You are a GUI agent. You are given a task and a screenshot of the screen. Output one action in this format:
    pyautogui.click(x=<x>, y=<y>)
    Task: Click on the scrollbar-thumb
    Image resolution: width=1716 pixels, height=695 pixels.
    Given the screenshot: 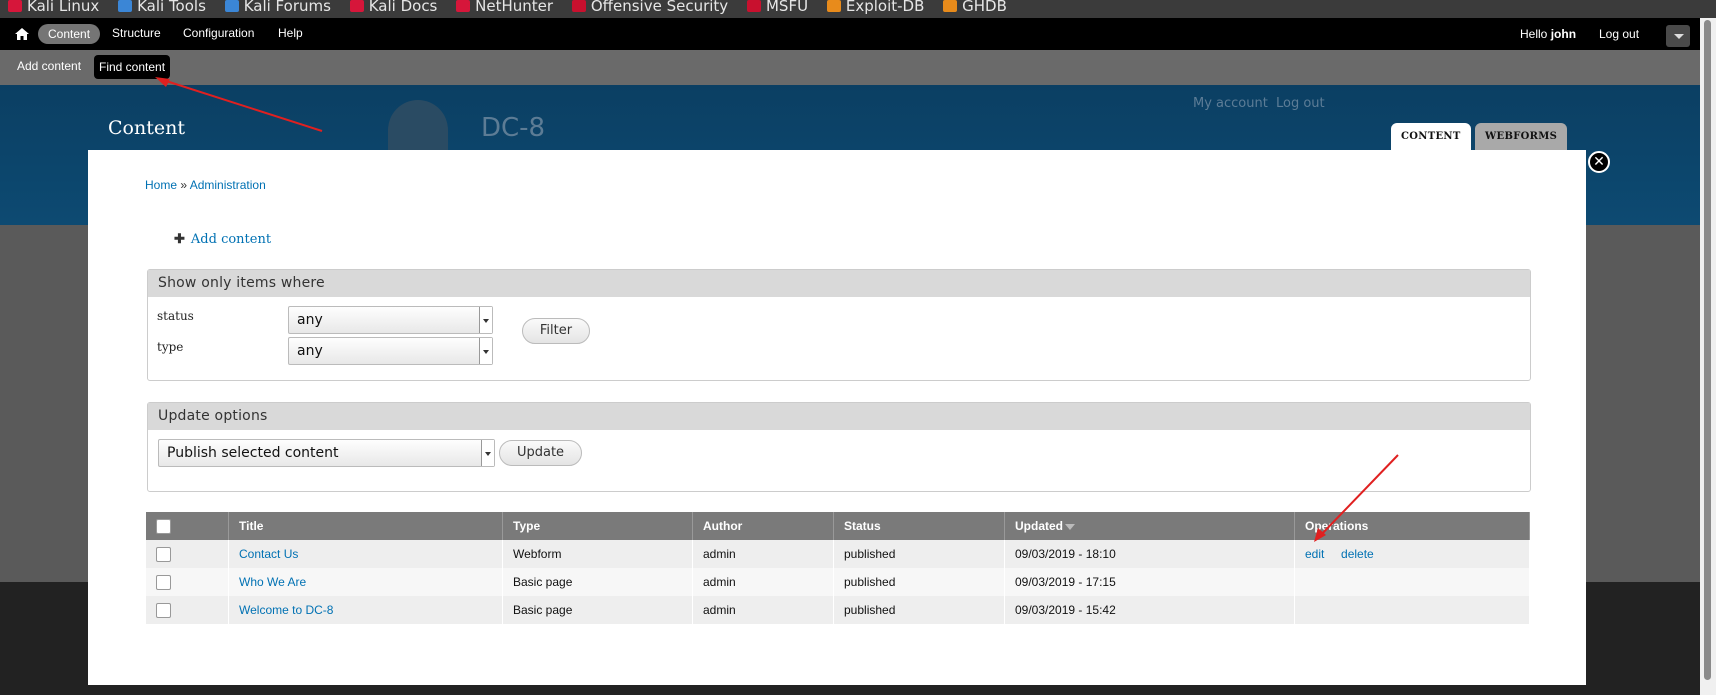 What is the action you would take?
    pyautogui.click(x=1707, y=350)
    